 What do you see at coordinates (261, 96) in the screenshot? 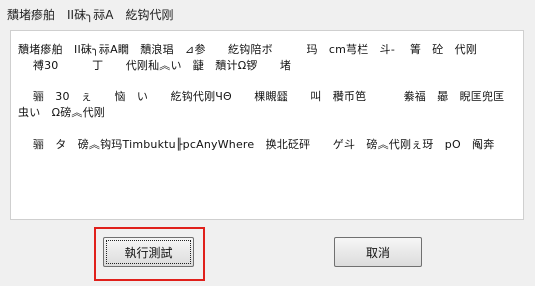
I see `message-line: 骊 30 ぇ 恼 い 紇钩代刚ЧΘ 棵瞡瓥 叫 穳币笆 絭福 曏 睨匡兜匡` at bounding box center [261, 96].